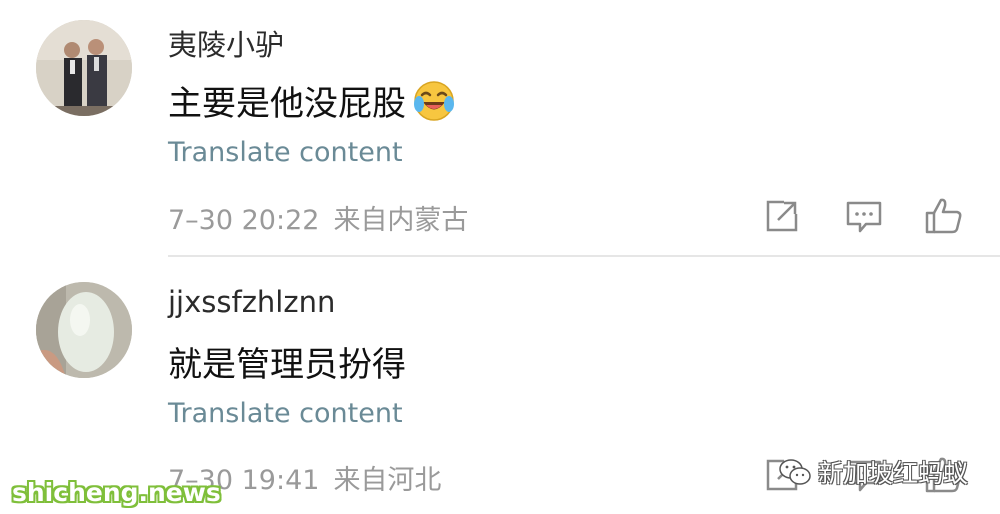 The height and width of the screenshot is (514, 1000). I want to click on comment-text: 就是管理员扮得, so click(287, 361).